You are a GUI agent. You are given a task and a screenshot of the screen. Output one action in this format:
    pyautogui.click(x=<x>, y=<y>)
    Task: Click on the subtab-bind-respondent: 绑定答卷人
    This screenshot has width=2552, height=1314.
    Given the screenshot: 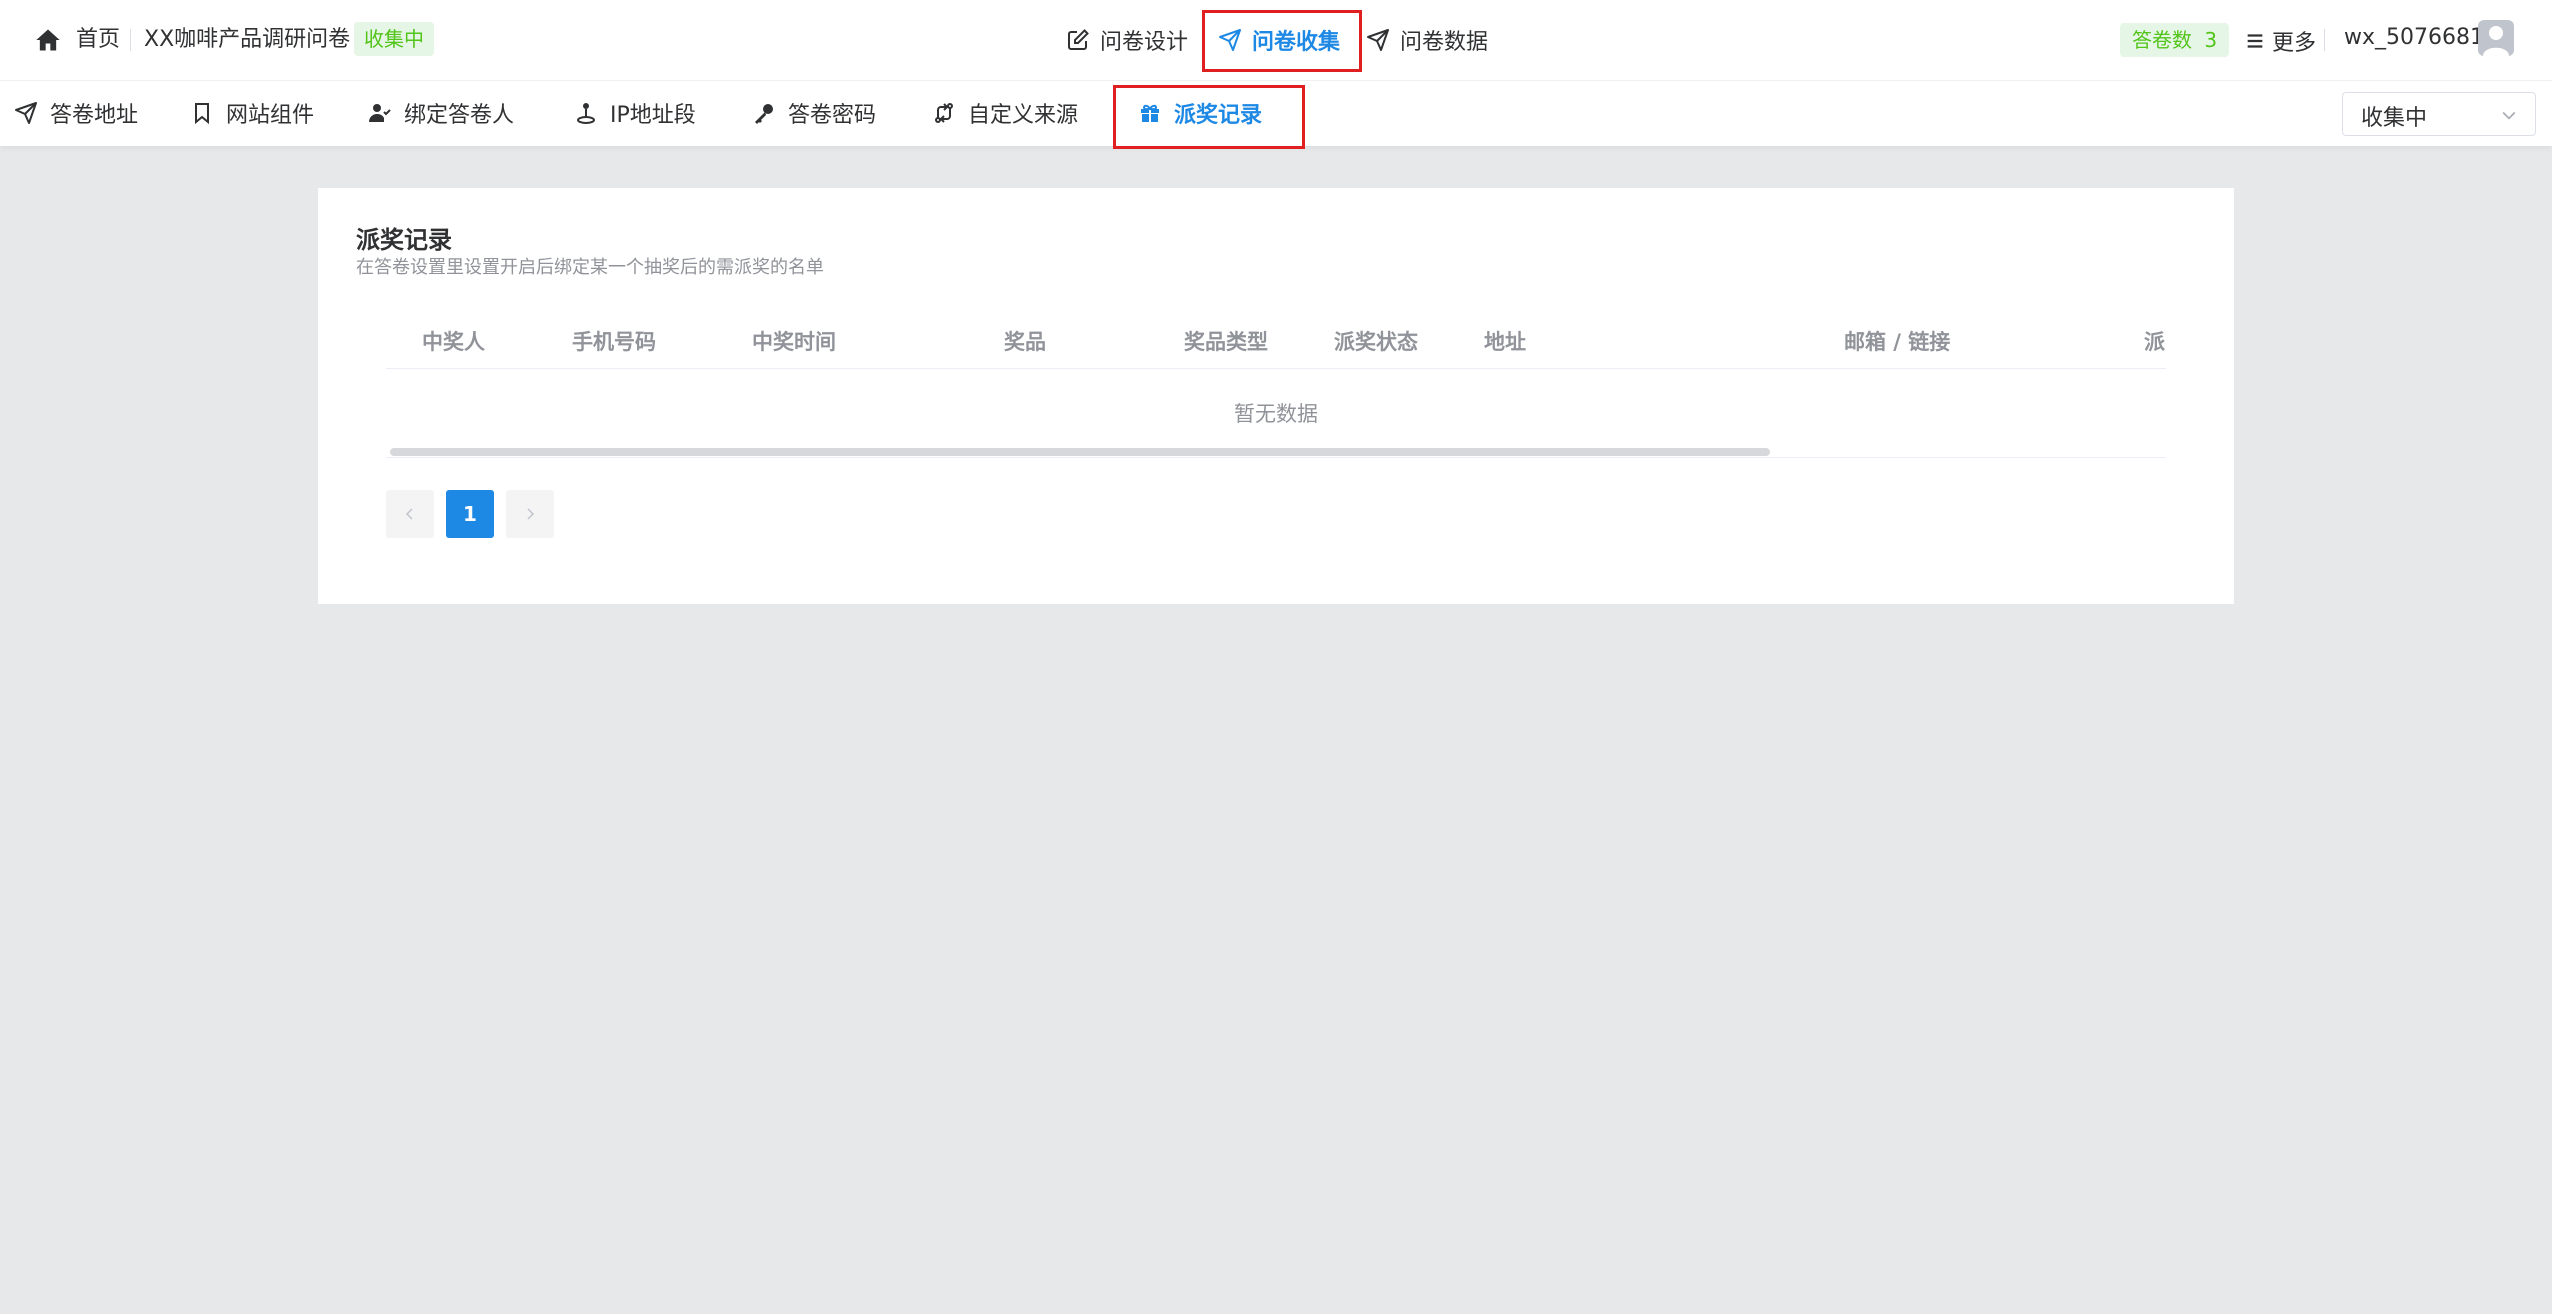 What is the action you would take?
    pyautogui.click(x=441, y=113)
    